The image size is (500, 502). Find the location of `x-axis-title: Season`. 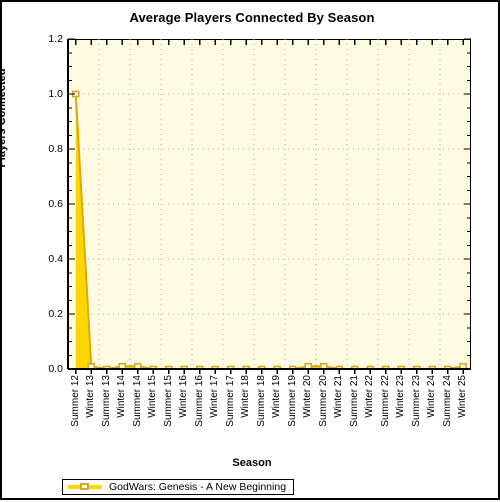

x-axis-title: Season is located at coordinates (252, 463).